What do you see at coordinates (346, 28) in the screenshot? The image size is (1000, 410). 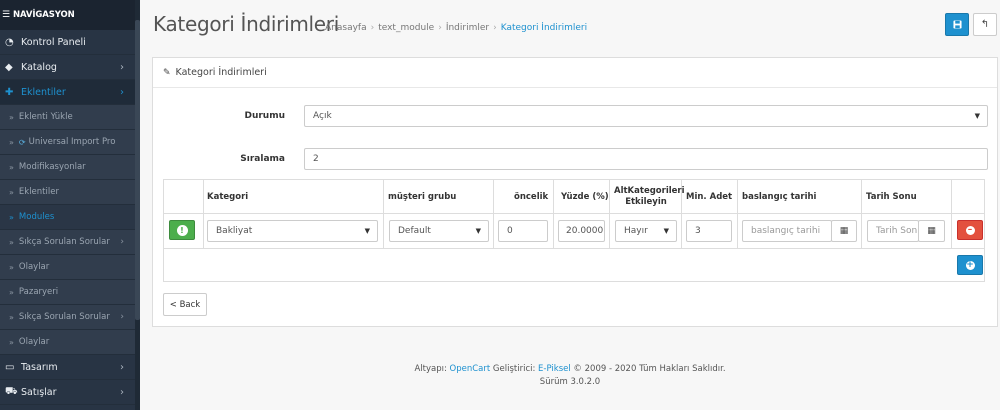 I see `breadcrumb-home: Anasayfa` at bounding box center [346, 28].